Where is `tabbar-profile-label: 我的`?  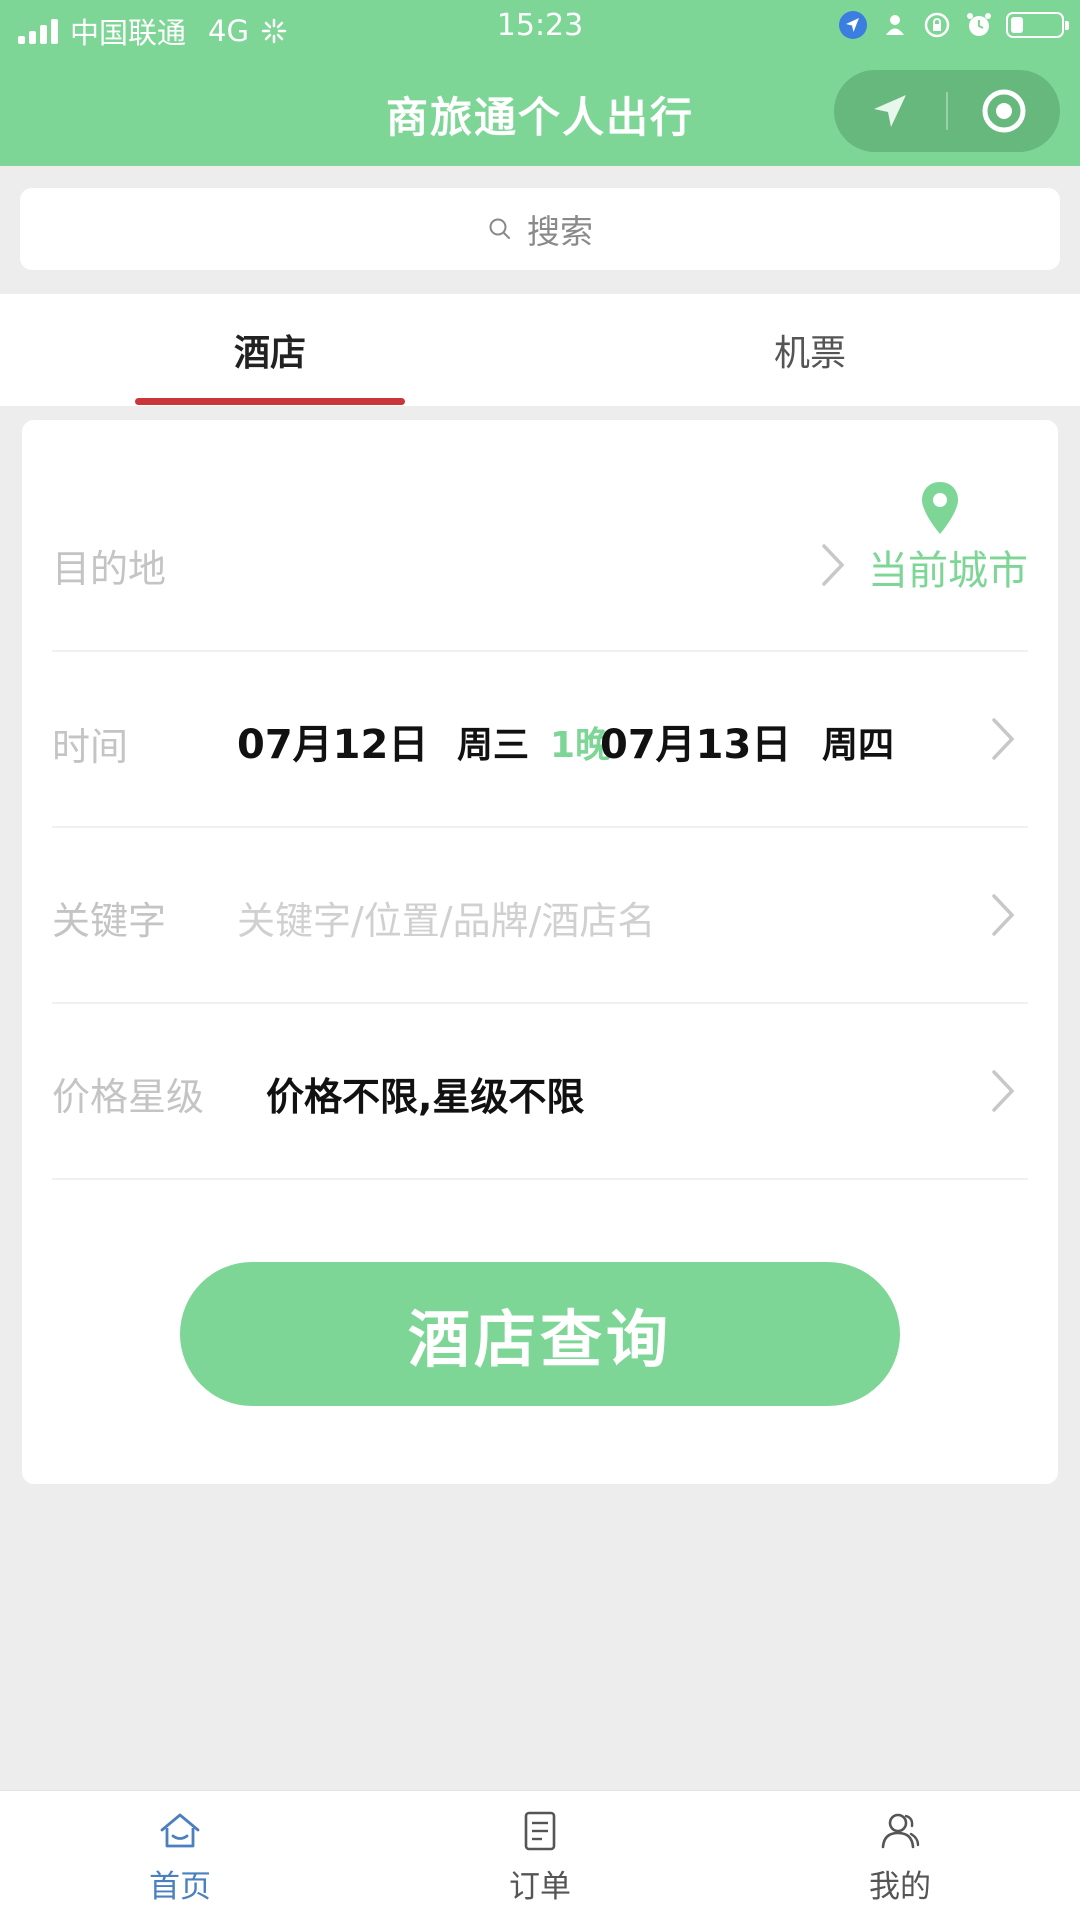
tabbar-profile-label: 我的 is located at coordinates (900, 1887).